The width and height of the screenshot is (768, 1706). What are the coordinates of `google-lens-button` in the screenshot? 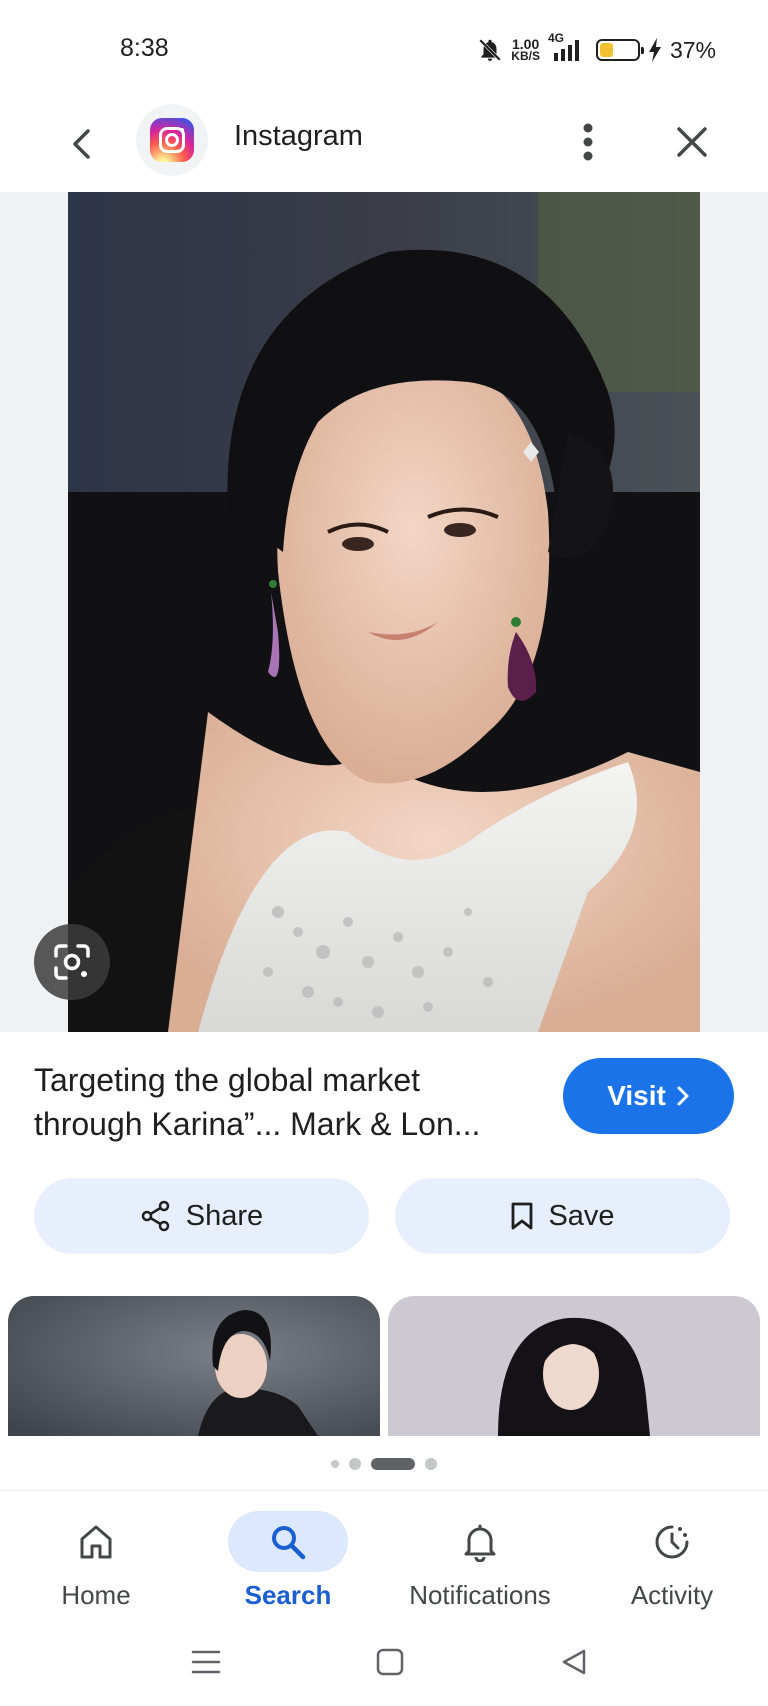 It's located at (72, 962).